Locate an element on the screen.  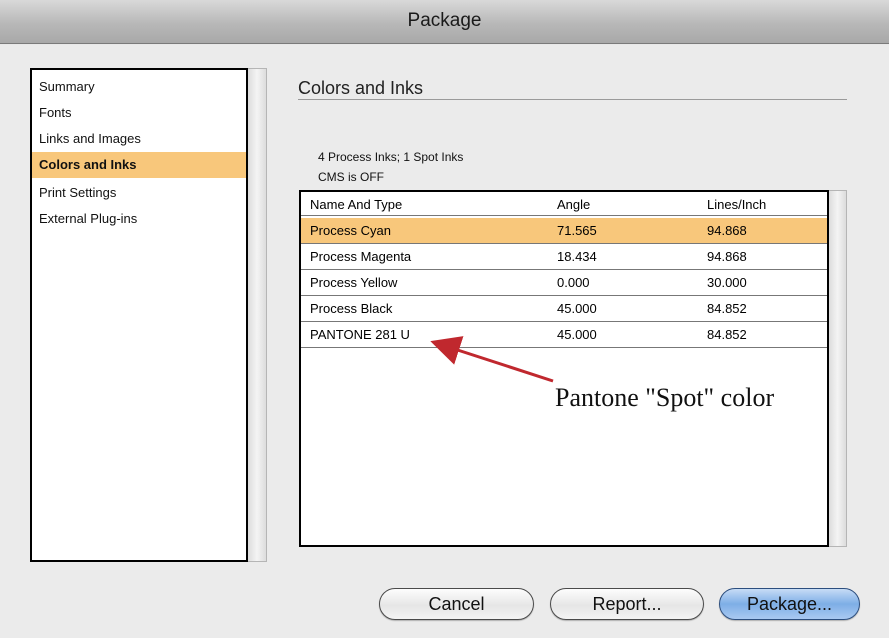
column-header-name-and-type: Name And Type is located at coordinates (356, 204).